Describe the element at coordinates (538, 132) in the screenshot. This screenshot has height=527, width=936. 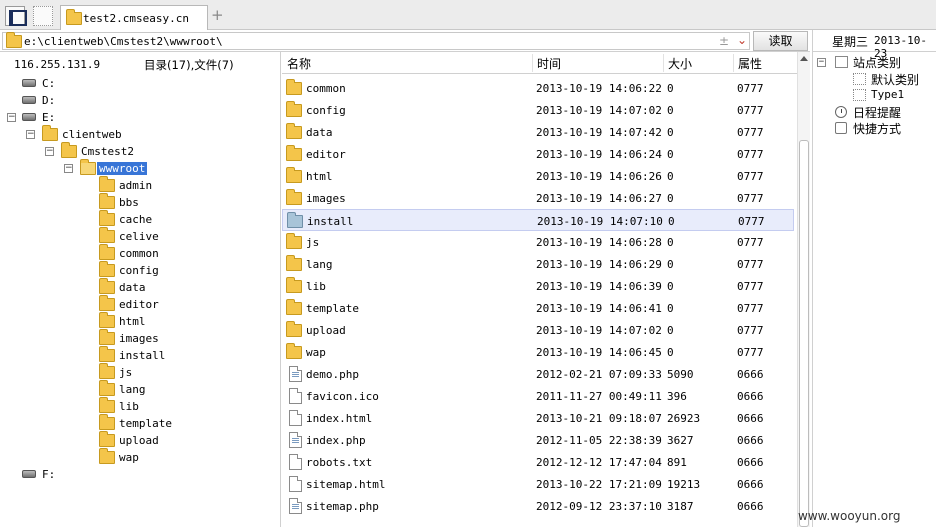
I see `file-row: data 2013-10-19 14:07:42 0 0777` at that location.